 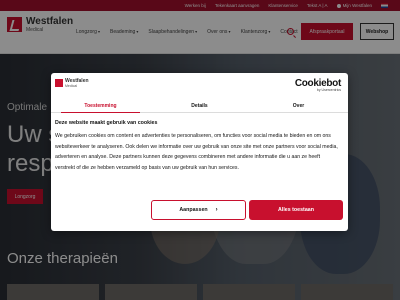 What do you see at coordinates (100, 106) in the screenshot?
I see `tab-toestemming: Toestemming` at bounding box center [100, 106].